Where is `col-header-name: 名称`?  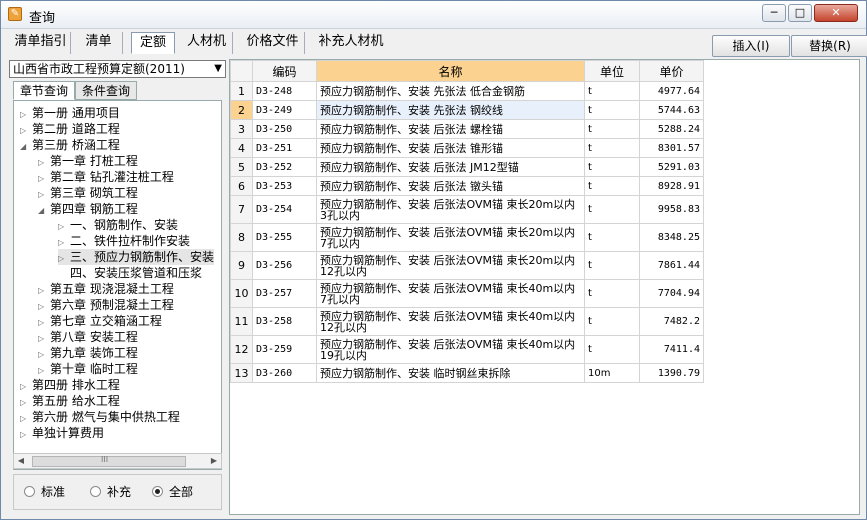
col-header-name: 名称 is located at coordinates (450, 71).